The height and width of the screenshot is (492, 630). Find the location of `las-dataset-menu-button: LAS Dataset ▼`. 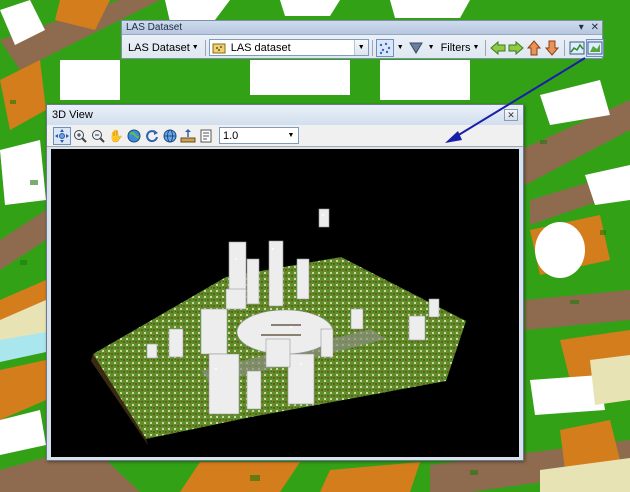

las-dataset-menu-button: LAS Dataset ▼ is located at coordinates (163, 48).